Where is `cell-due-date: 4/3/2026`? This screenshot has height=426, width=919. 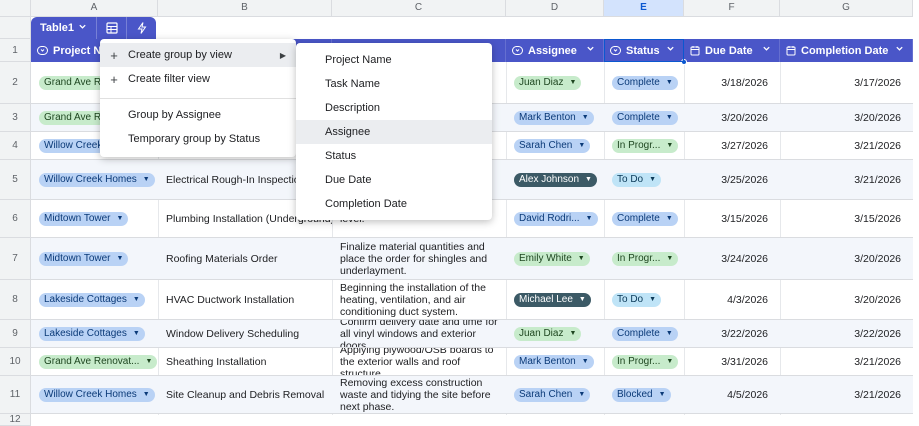 cell-due-date: 4/3/2026 is located at coordinates (732, 299).